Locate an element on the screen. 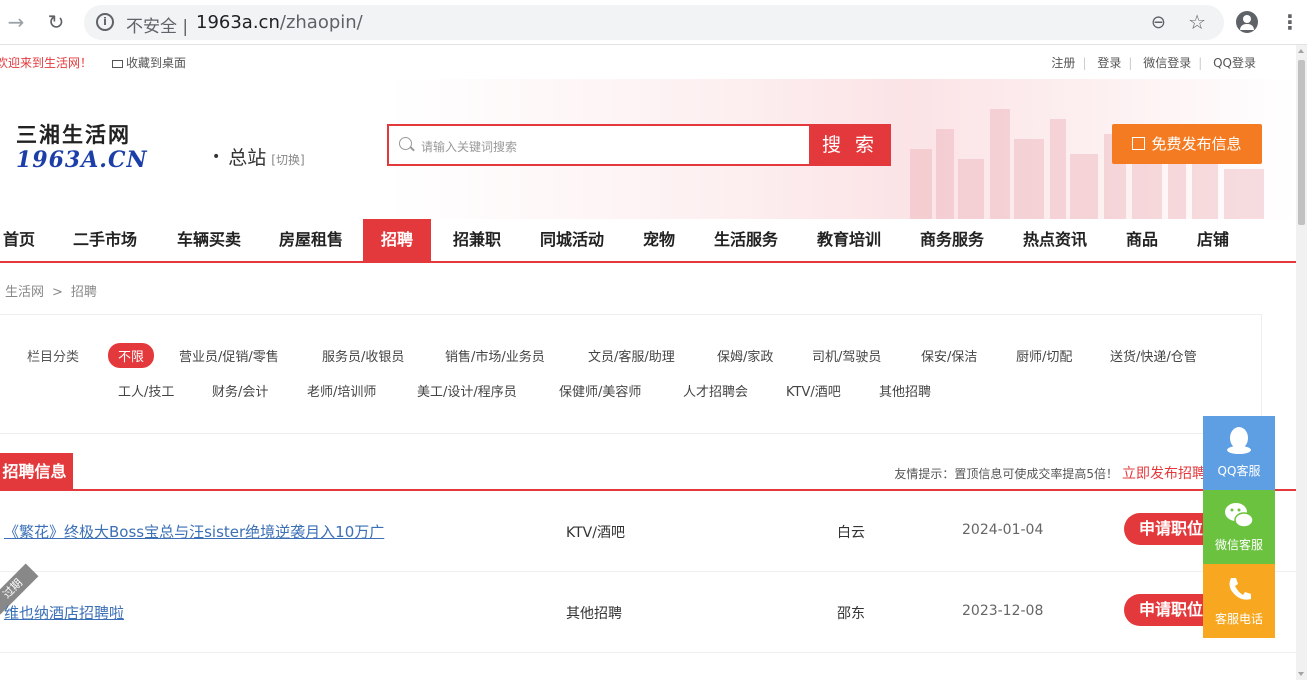 The image size is (1307, 680). filter-option: 销售/市场/业务员 is located at coordinates (495, 355).